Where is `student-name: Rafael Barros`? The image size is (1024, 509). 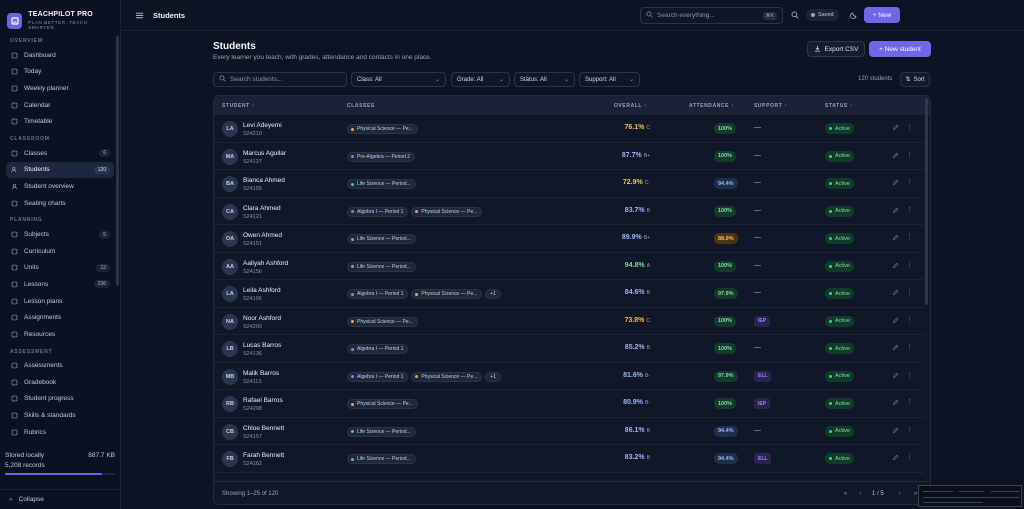
student-name: Rafael Barros is located at coordinates (263, 400).